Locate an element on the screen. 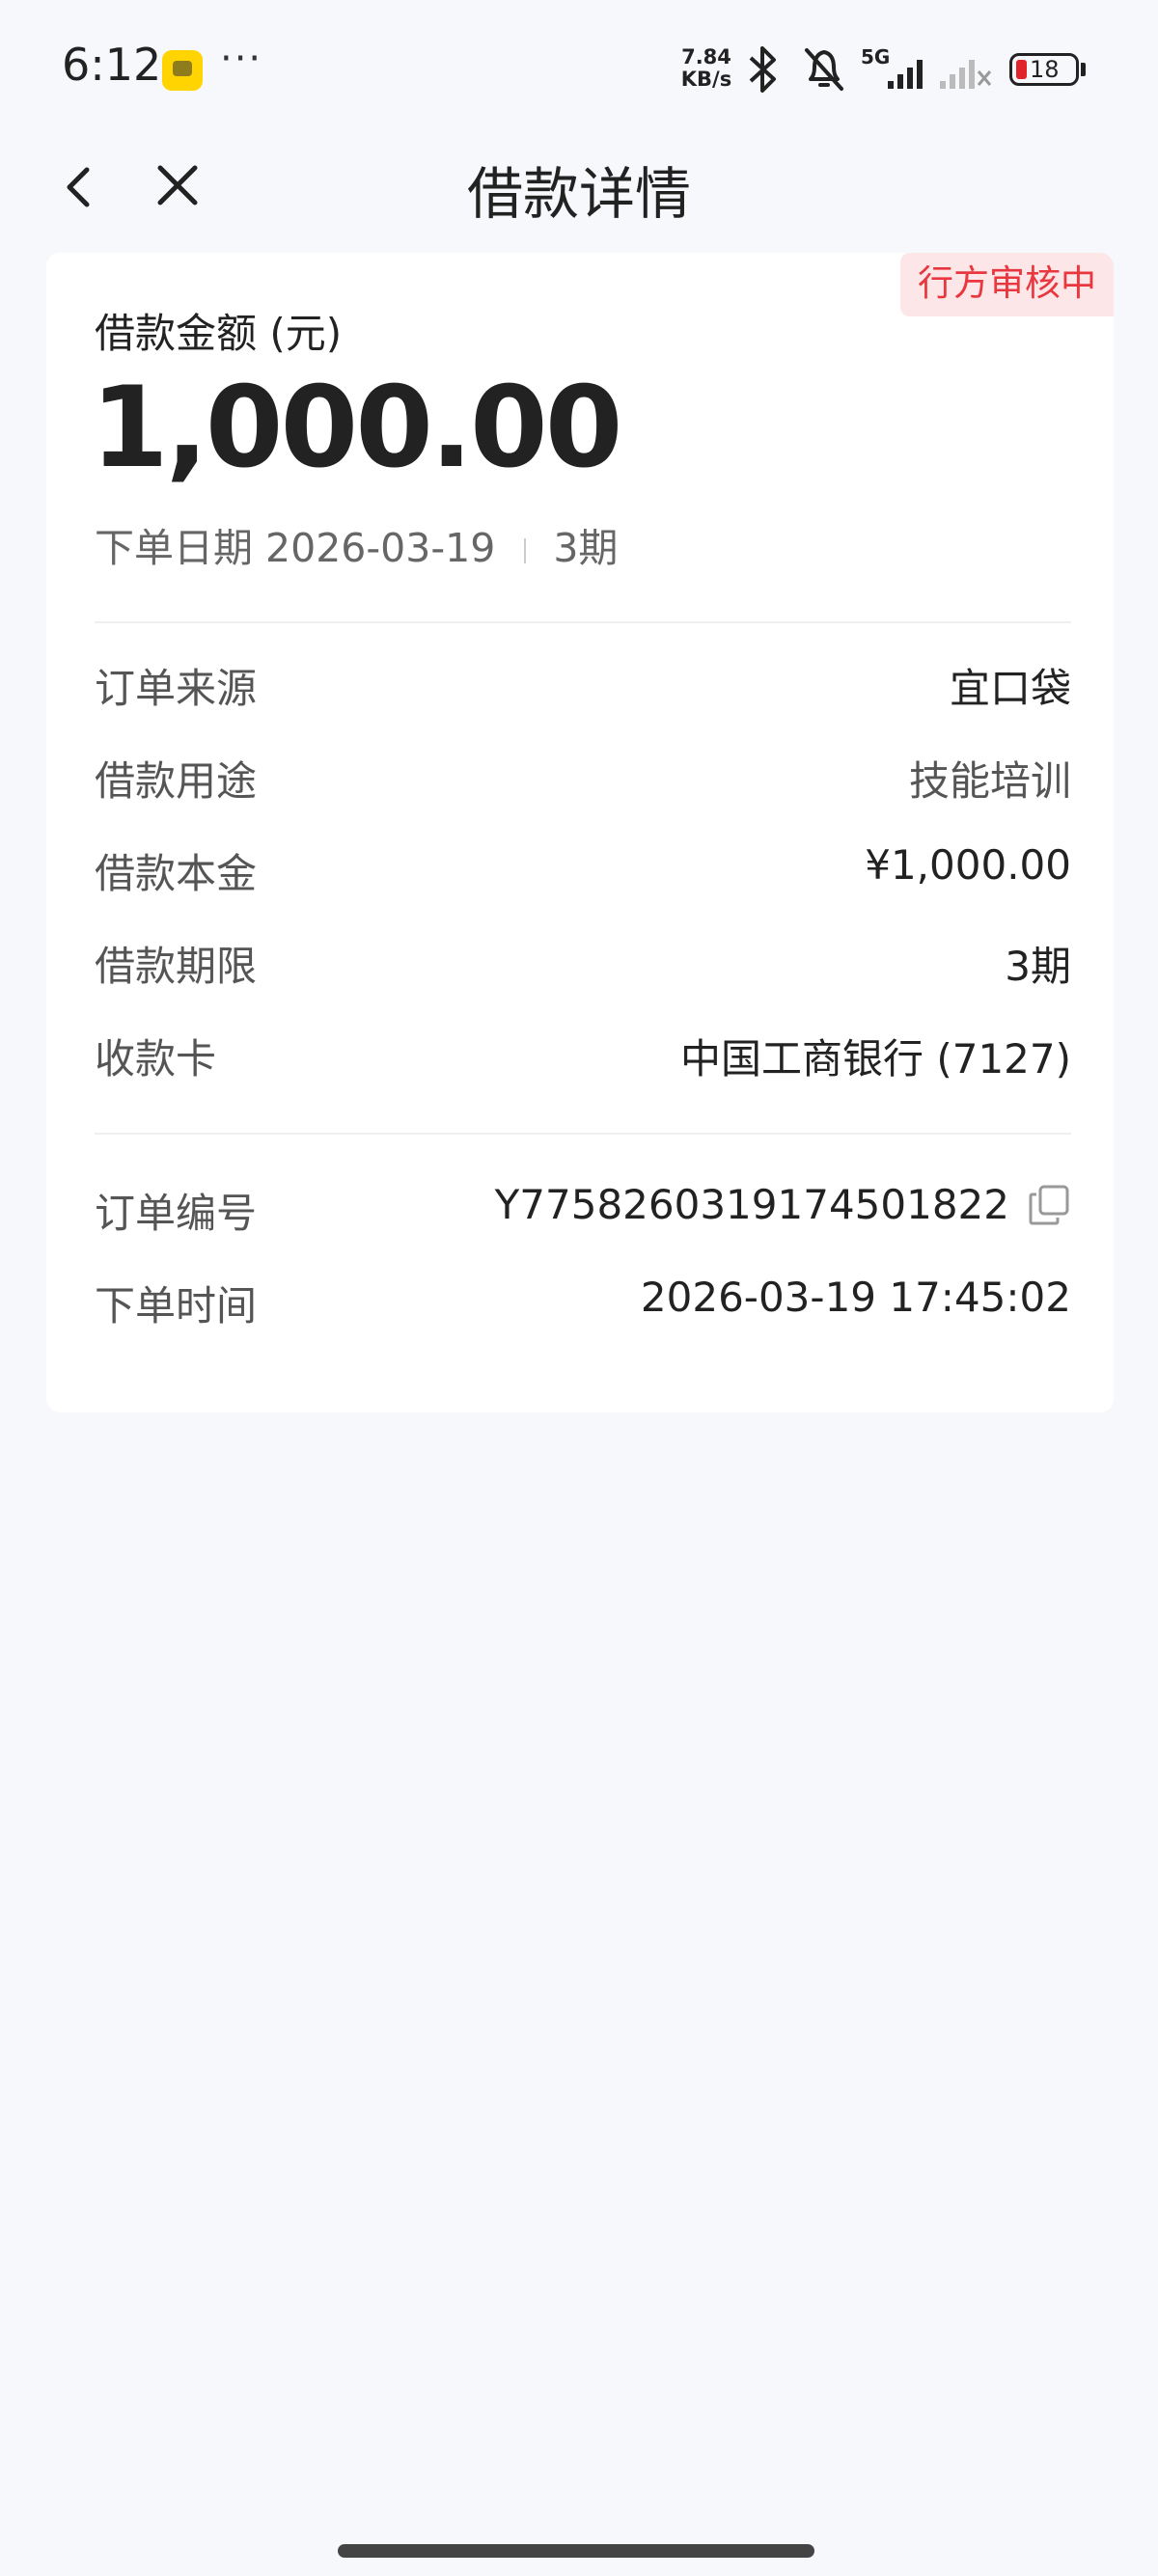  detail-row-purpose: 借款用途 技能培训 is located at coordinates (583, 778).